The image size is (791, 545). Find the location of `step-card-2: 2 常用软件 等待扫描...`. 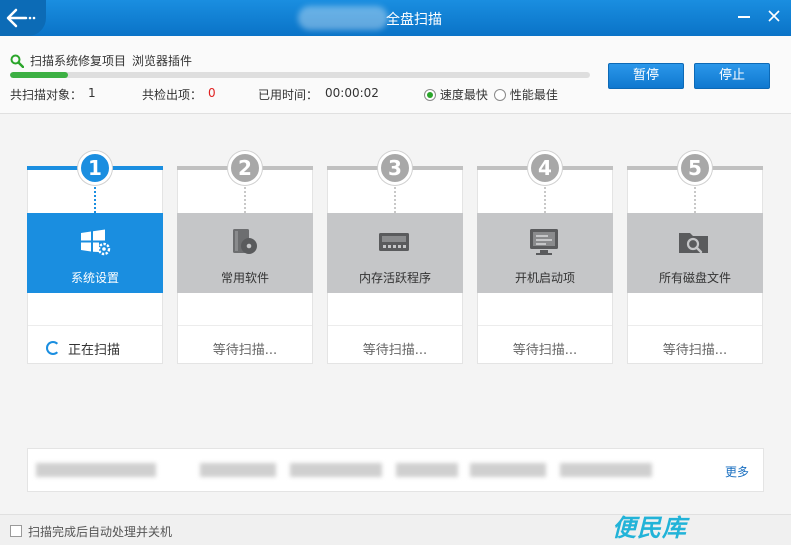

step-card-2: 2 常用软件 等待扫描... is located at coordinates (245, 257).